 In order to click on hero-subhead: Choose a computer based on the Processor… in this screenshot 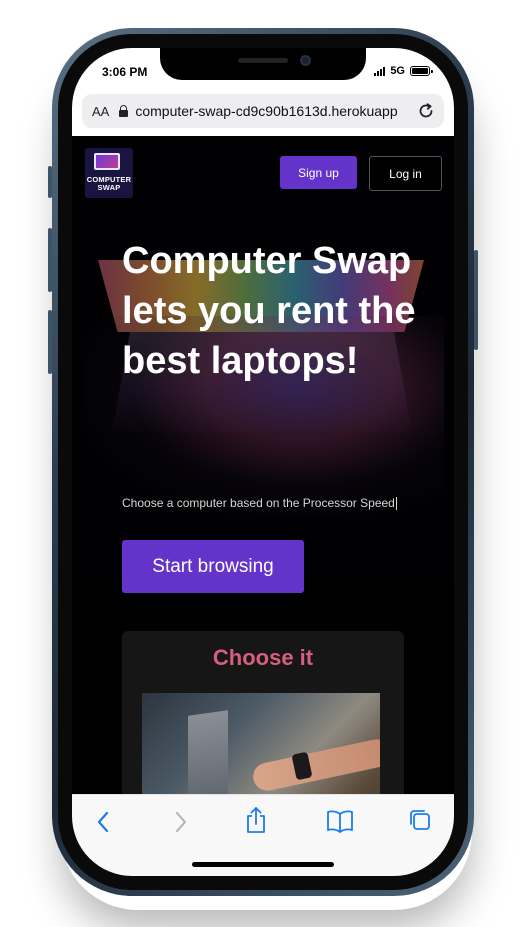, I will do `click(259, 503)`.